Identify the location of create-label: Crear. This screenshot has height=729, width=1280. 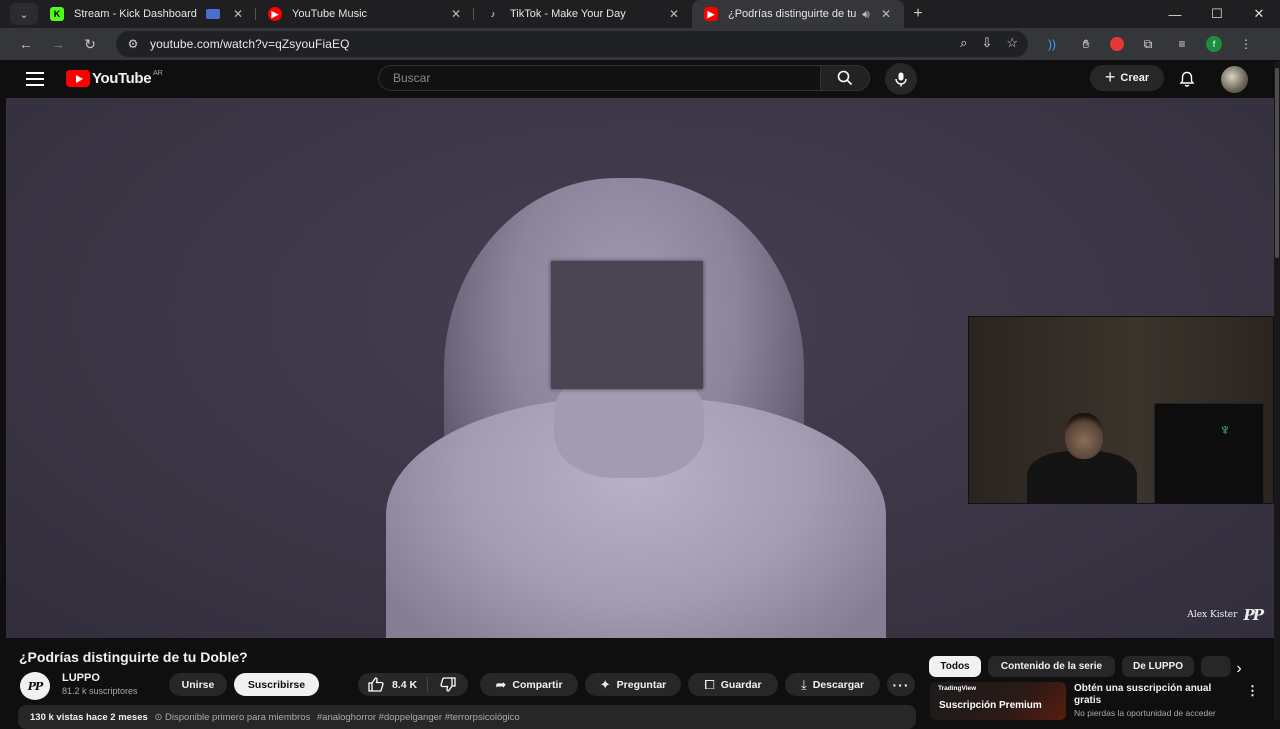
(1135, 78).